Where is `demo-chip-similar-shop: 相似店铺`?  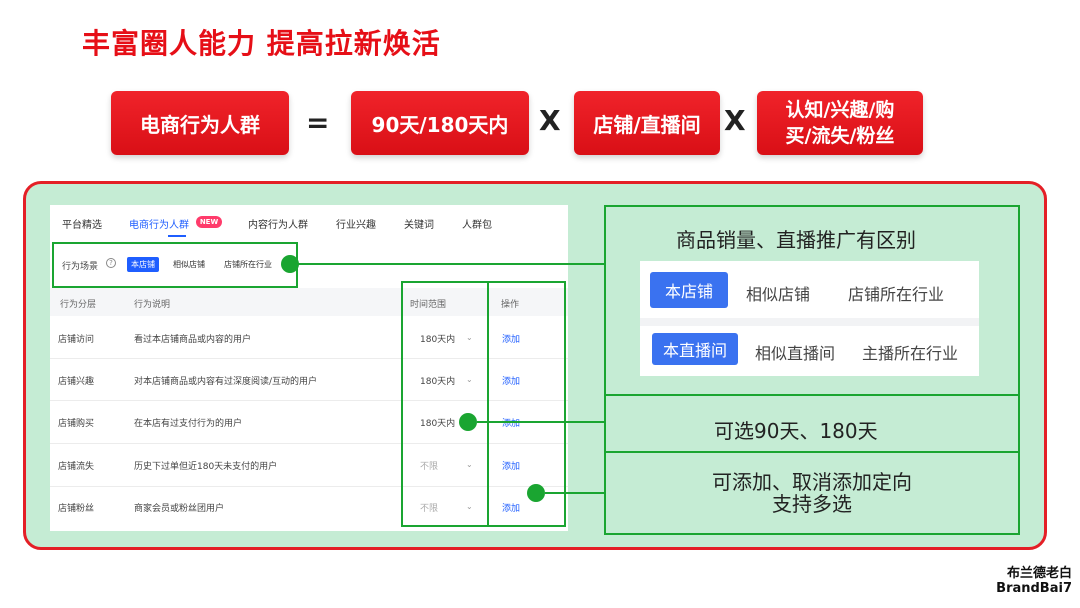 demo-chip-similar-shop: 相似店铺 is located at coordinates (778, 294).